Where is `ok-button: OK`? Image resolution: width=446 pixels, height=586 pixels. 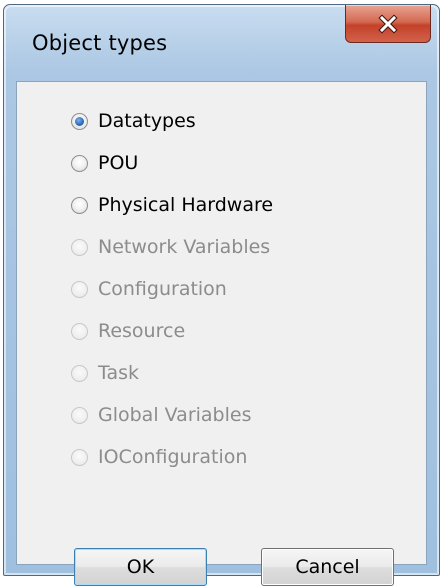
ok-button: OK is located at coordinates (140, 567).